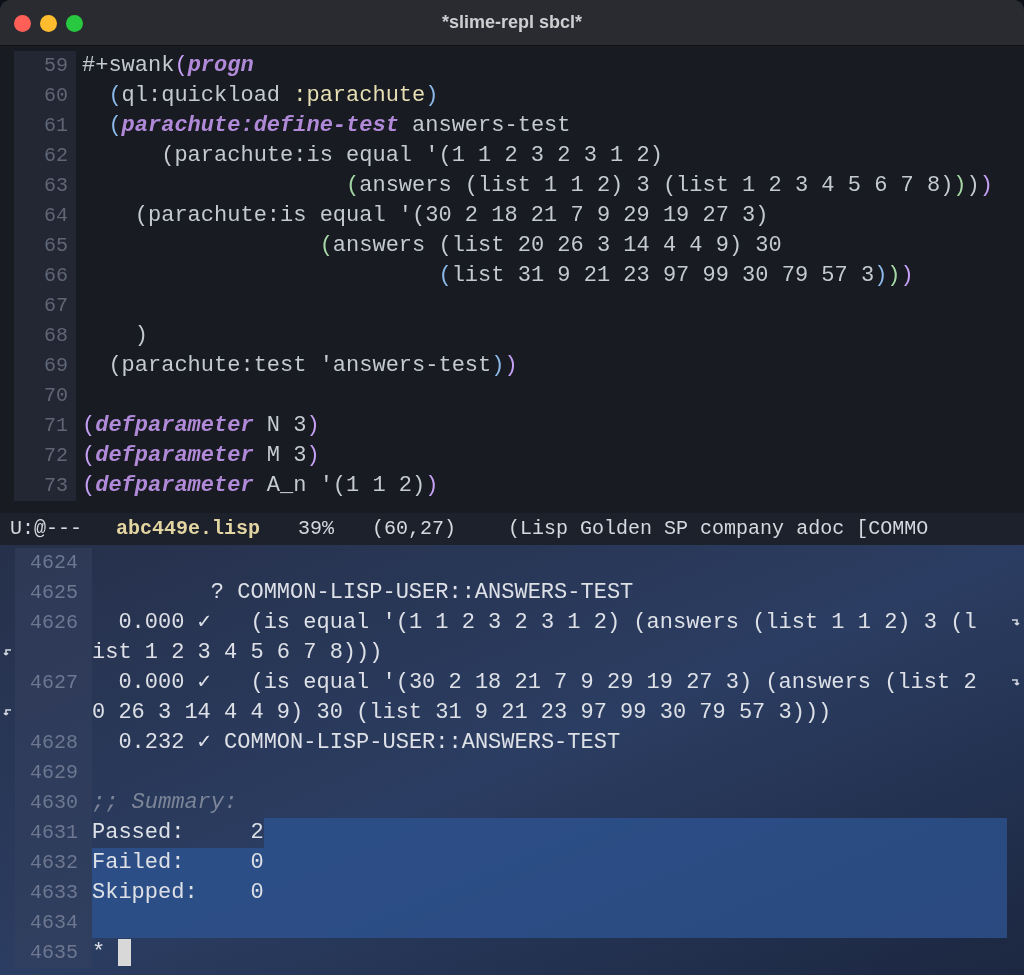 The image size is (1024, 975). What do you see at coordinates (56, 156) in the screenshot?
I see `line-number: 62` at bounding box center [56, 156].